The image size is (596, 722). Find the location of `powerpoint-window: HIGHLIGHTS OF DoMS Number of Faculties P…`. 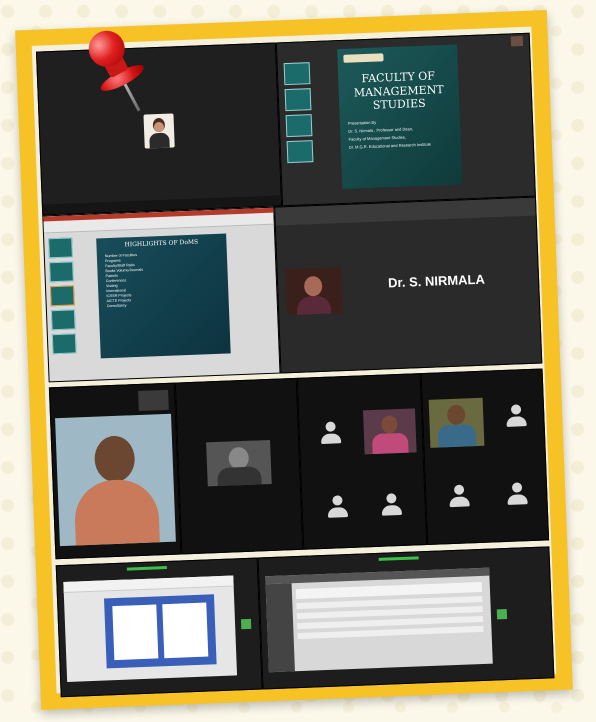

powerpoint-window: HIGHLIGHTS OF DoMS Number of Faculties P… is located at coordinates (161, 294).